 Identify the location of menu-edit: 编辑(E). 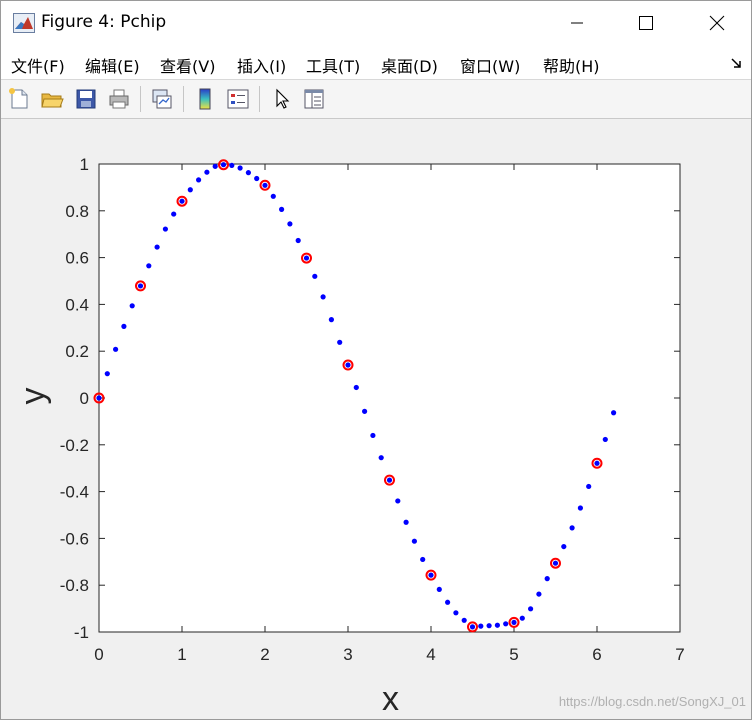
(112, 65).